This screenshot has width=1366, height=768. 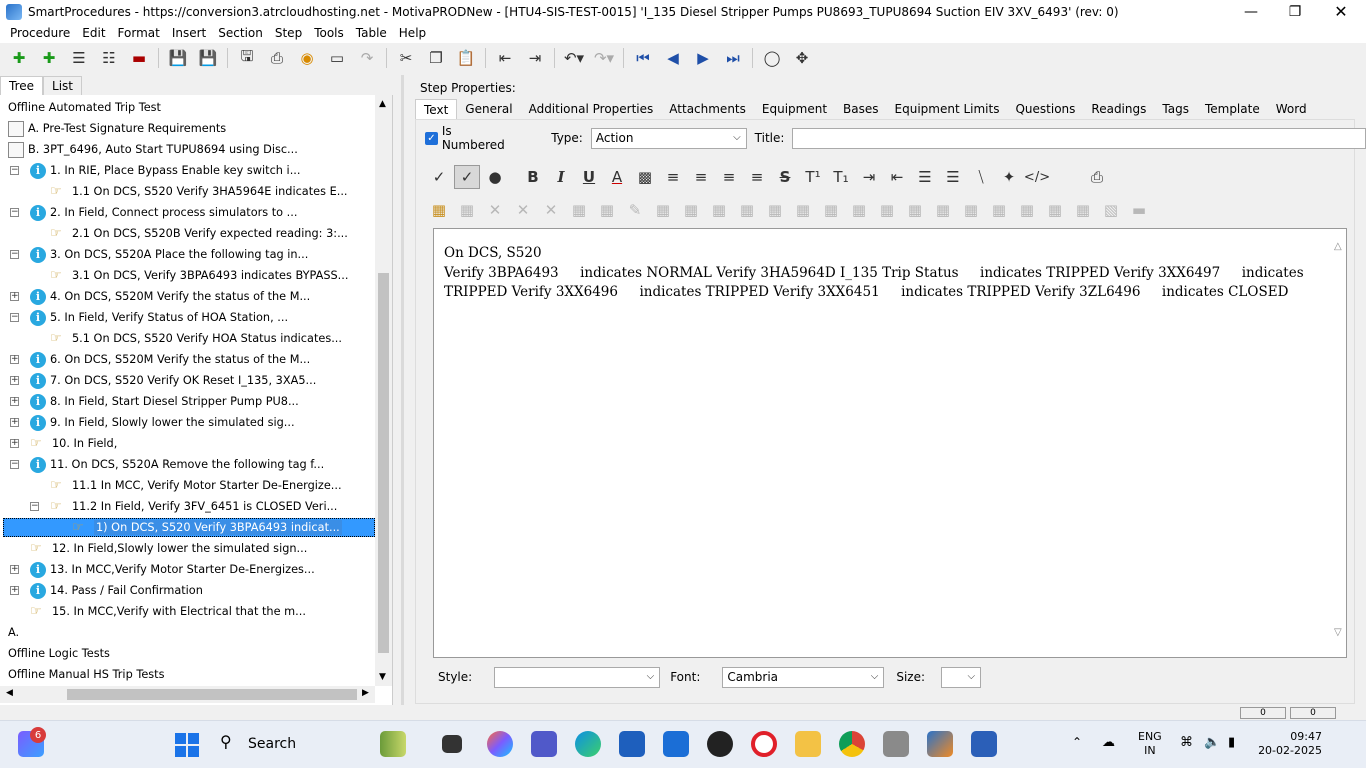 What do you see at coordinates (703, 58) in the screenshot?
I see `next-icon: ▶` at bounding box center [703, 58].